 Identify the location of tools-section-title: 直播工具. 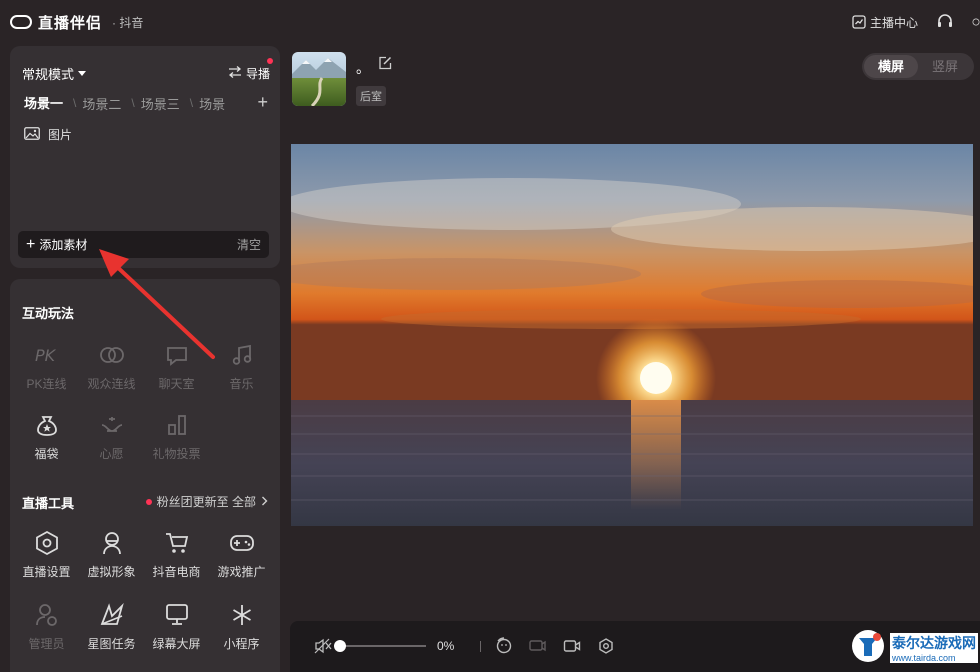
(48, 503).